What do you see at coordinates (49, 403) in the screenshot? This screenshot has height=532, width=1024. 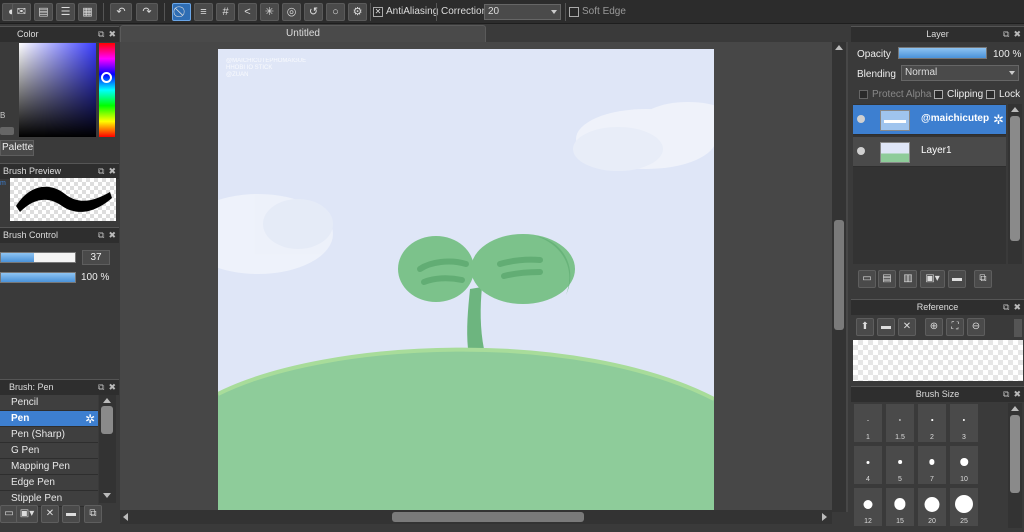 I see `brush-item: Pencil` at bounding box center [49, 403].